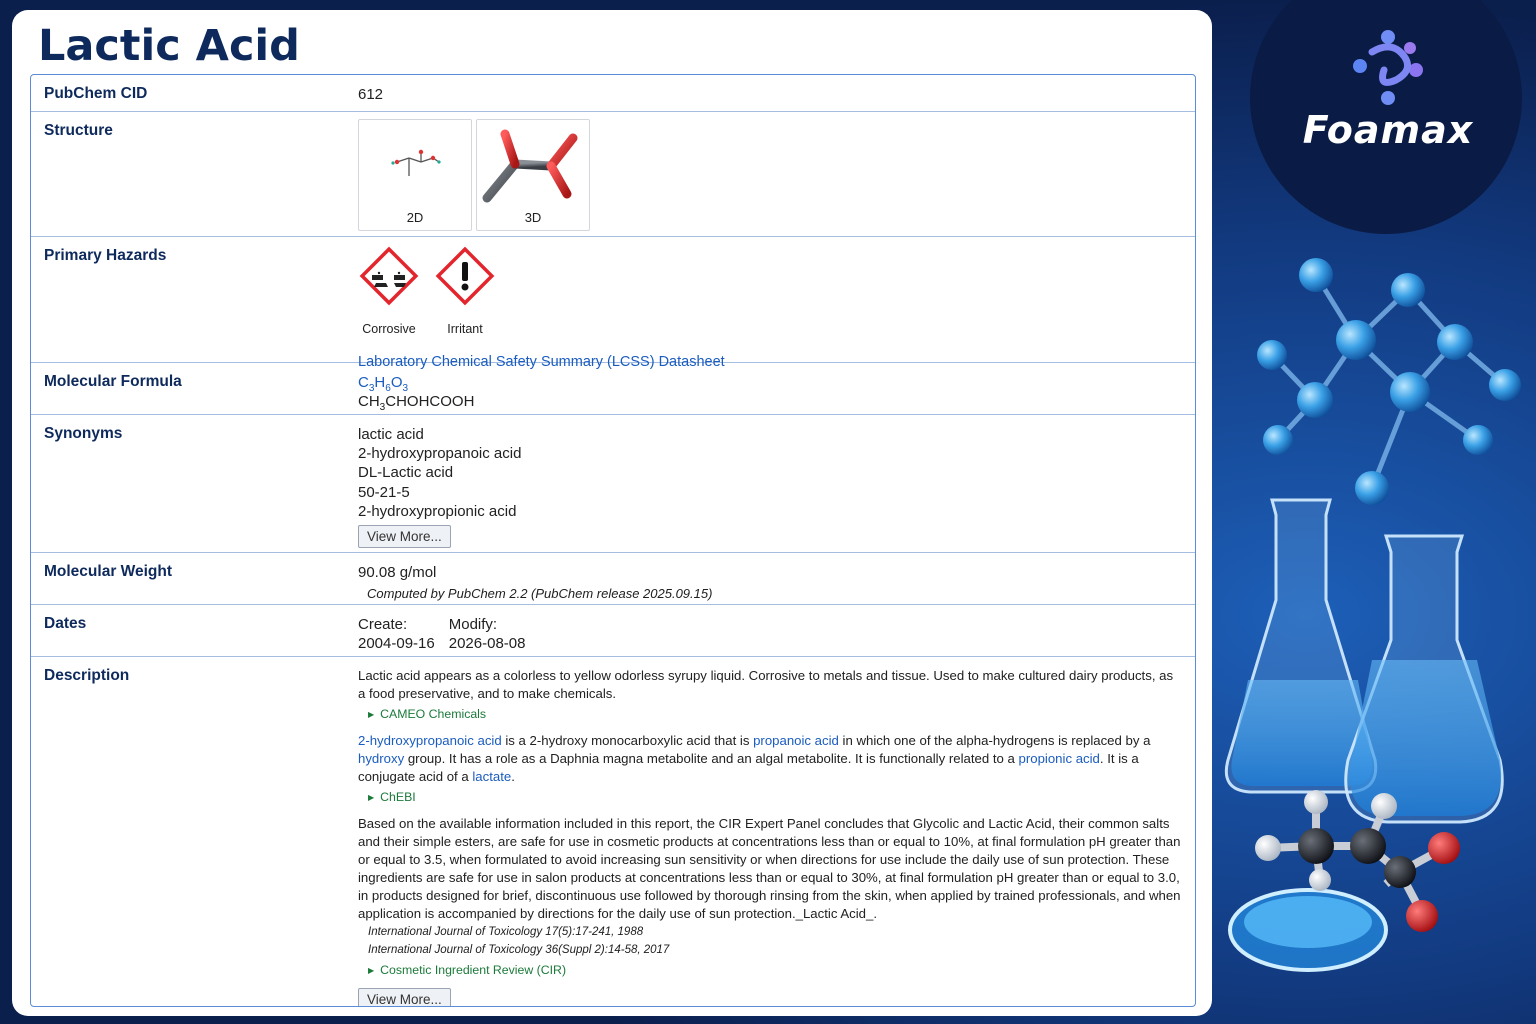 The height and width of the screenshot is (1024, 1536). I want to click on structure-2d-thumbnail: 2D, so click(415, 175).